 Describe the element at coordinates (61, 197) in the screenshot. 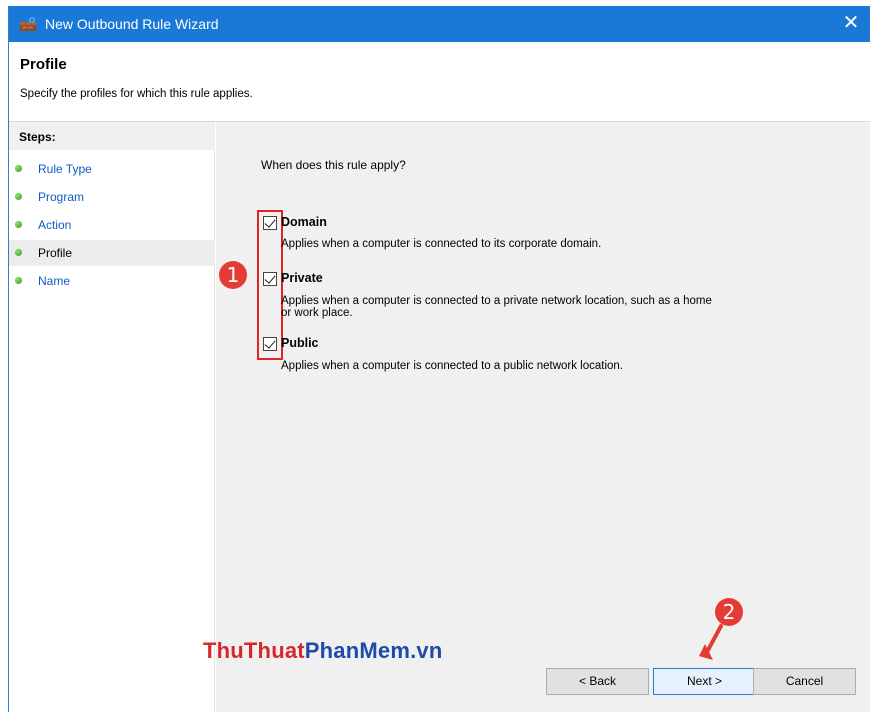

I see `step-label: Program` at that location.